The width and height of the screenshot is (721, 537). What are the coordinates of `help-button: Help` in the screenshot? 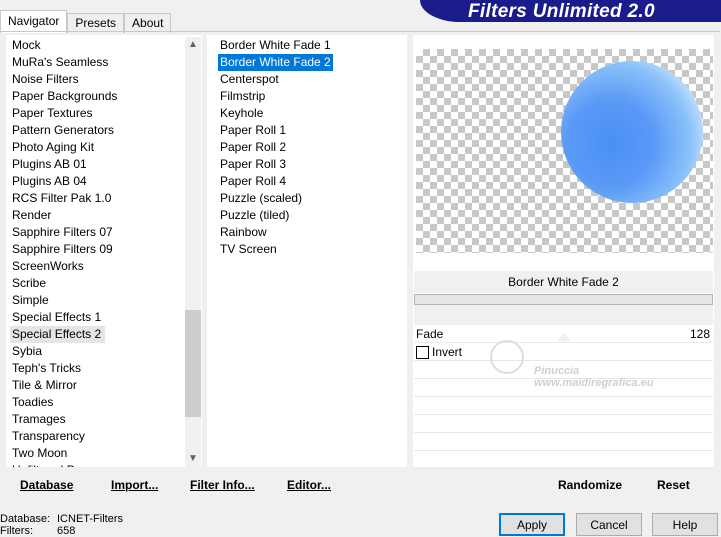 It's located at (685, 524).